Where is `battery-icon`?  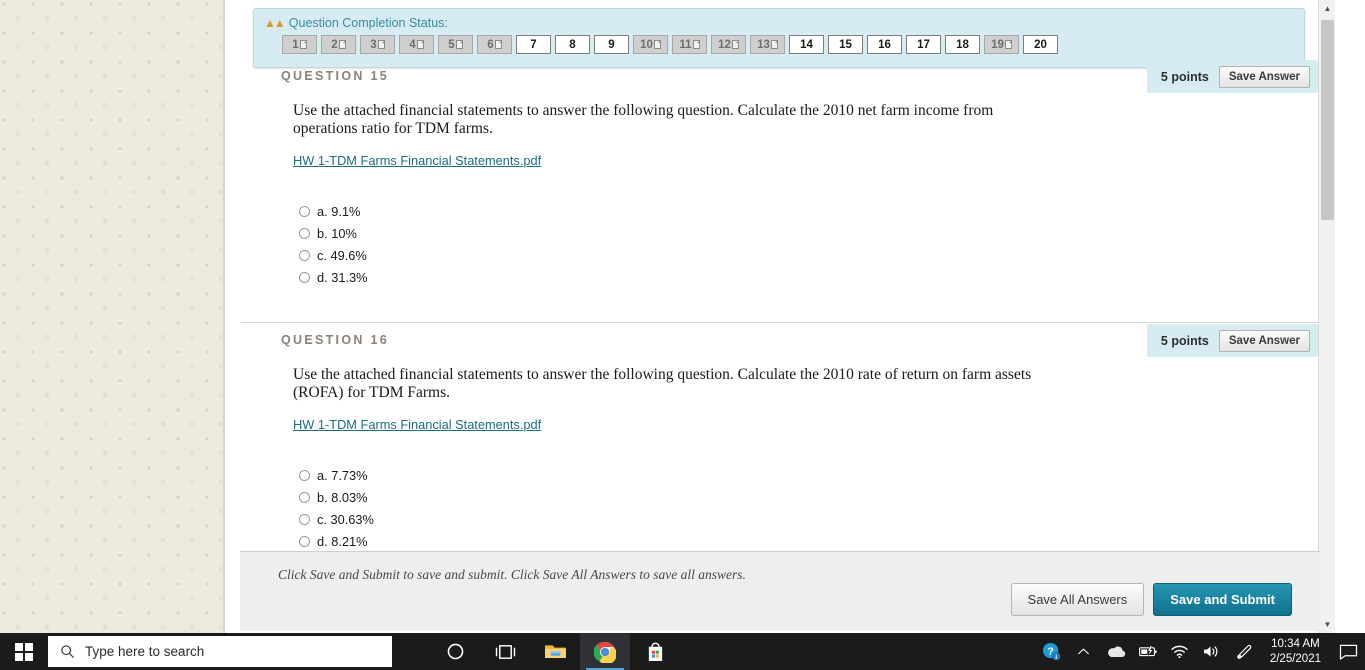 battery-icon is located at coordinates (1148, 651).